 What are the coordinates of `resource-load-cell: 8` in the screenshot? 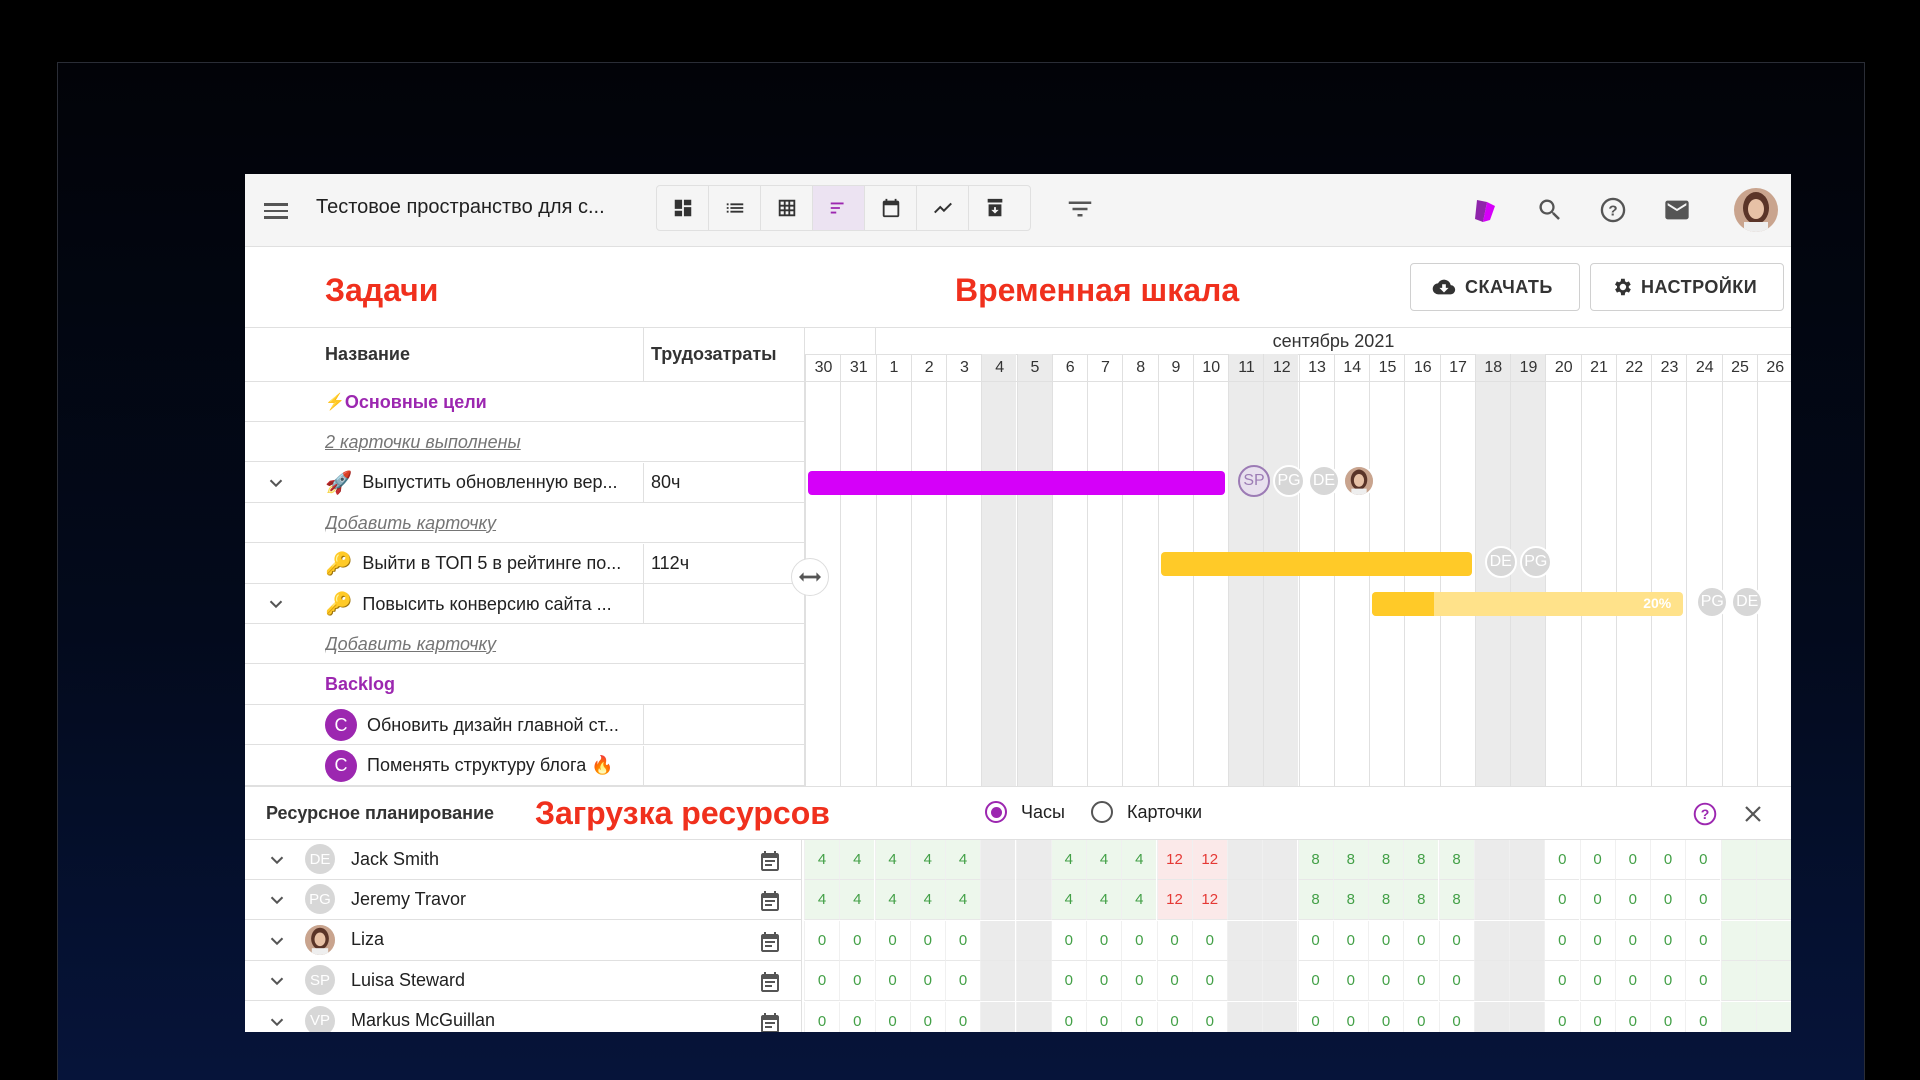 It's located at (1421, 900).